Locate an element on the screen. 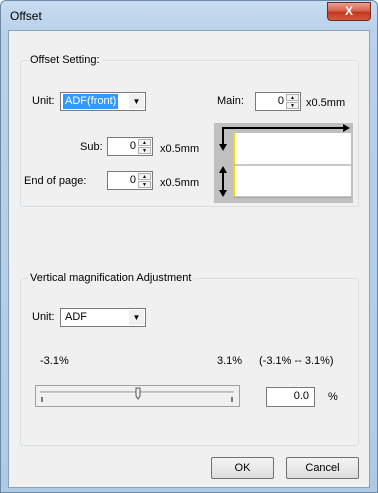 The height and width of the screenshot is (493, 378). vmag-unit-value: ADF is located at coordinates (76, 317).